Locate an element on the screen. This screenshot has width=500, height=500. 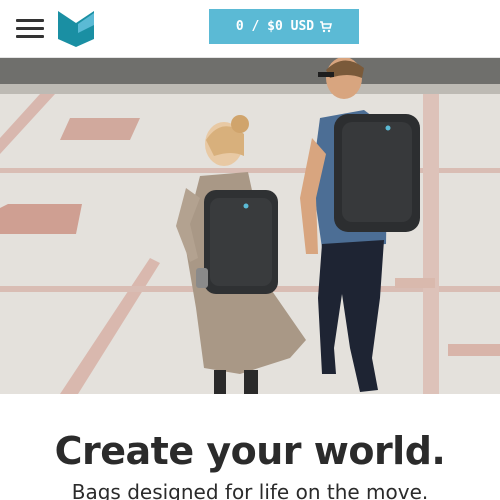
brand-logo-icon is located at coordinates (76, 29).